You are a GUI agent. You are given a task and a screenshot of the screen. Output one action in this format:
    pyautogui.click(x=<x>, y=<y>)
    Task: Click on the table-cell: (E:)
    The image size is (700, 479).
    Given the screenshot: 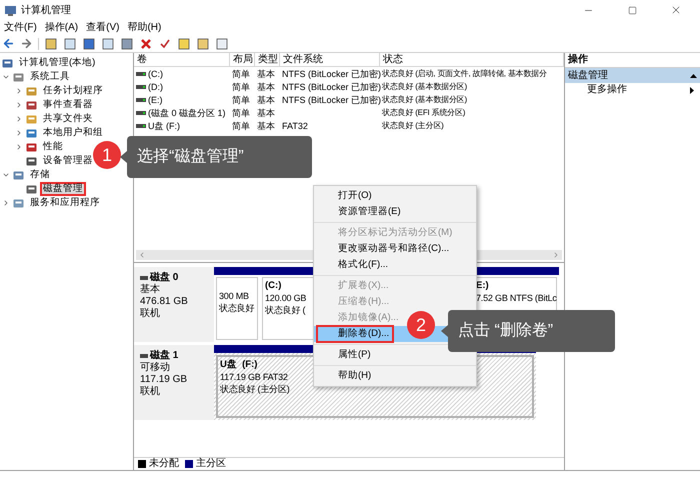 What is the action you would take?
    pyautogui.click(x=155, y=100)
    